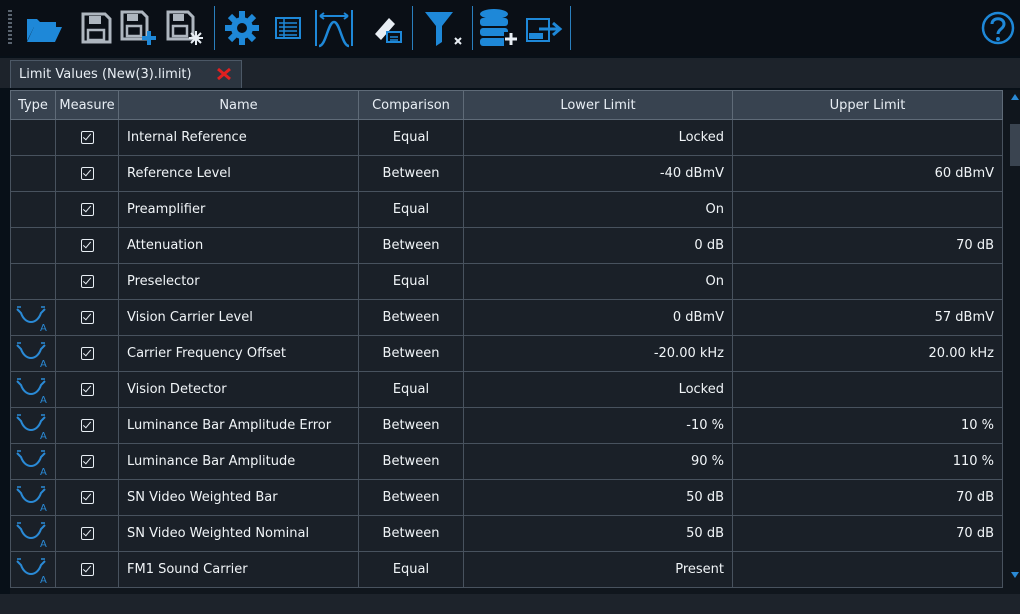 The width and height of the screenshot is (1020, 614). Describe the element at coordinates (334, 28) in the screenshot. I see `spectrum-limit-icon` at that location.